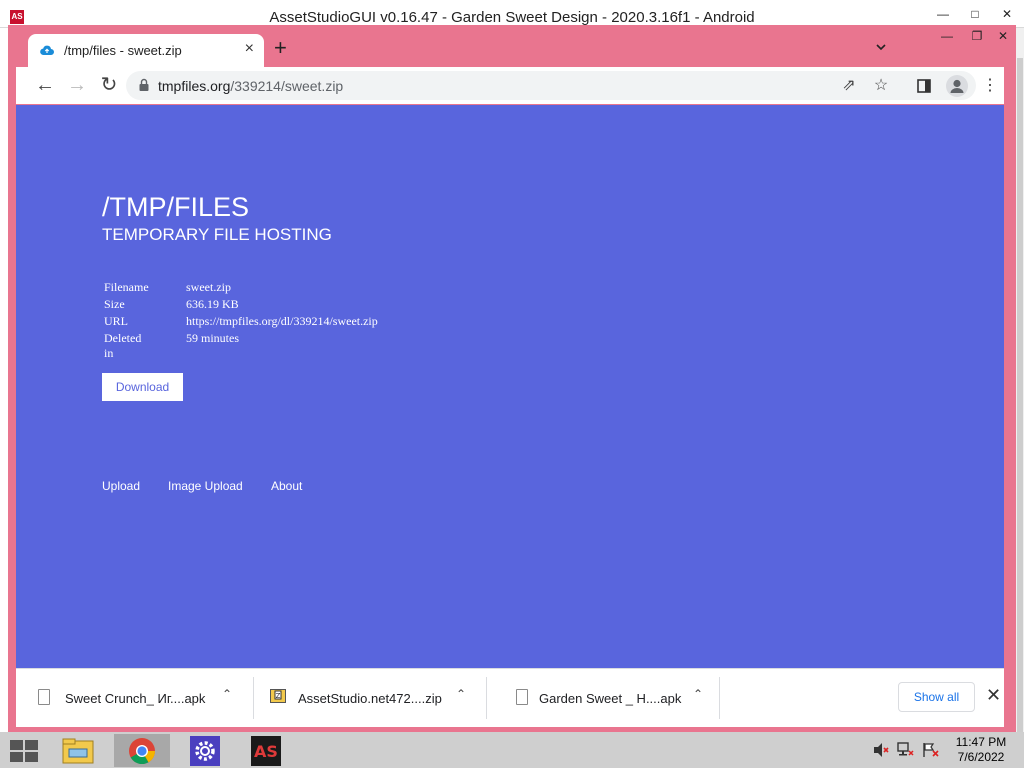 This screenshot has height=768, width=1024. Describe the element at coordinates (286, 486) in the screenshot. I see `about-link: About` at that location.